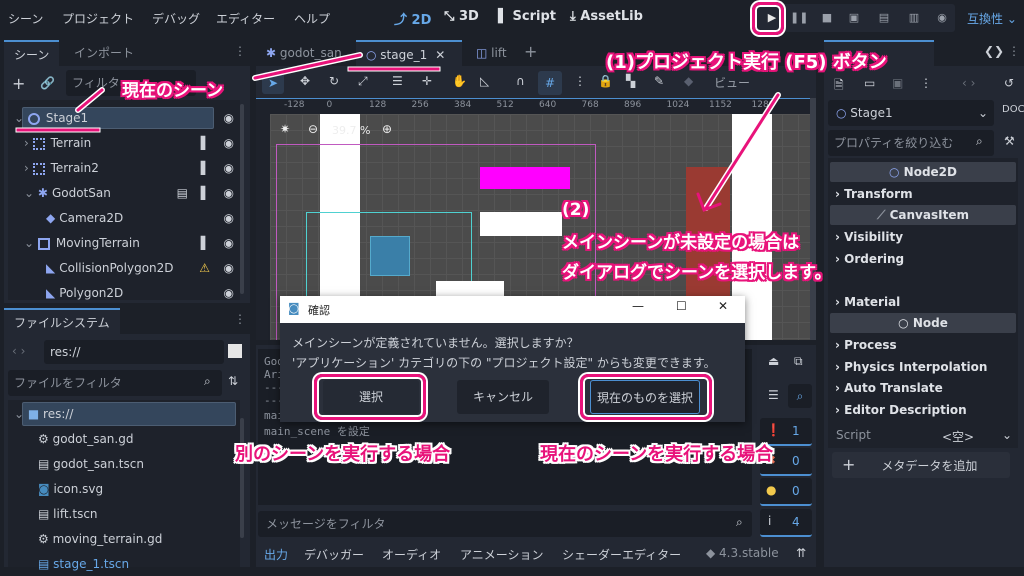  I want to click on annotation-run-button: (1)プロジェクト実行 (F5) ボタン, so click(746, 62).